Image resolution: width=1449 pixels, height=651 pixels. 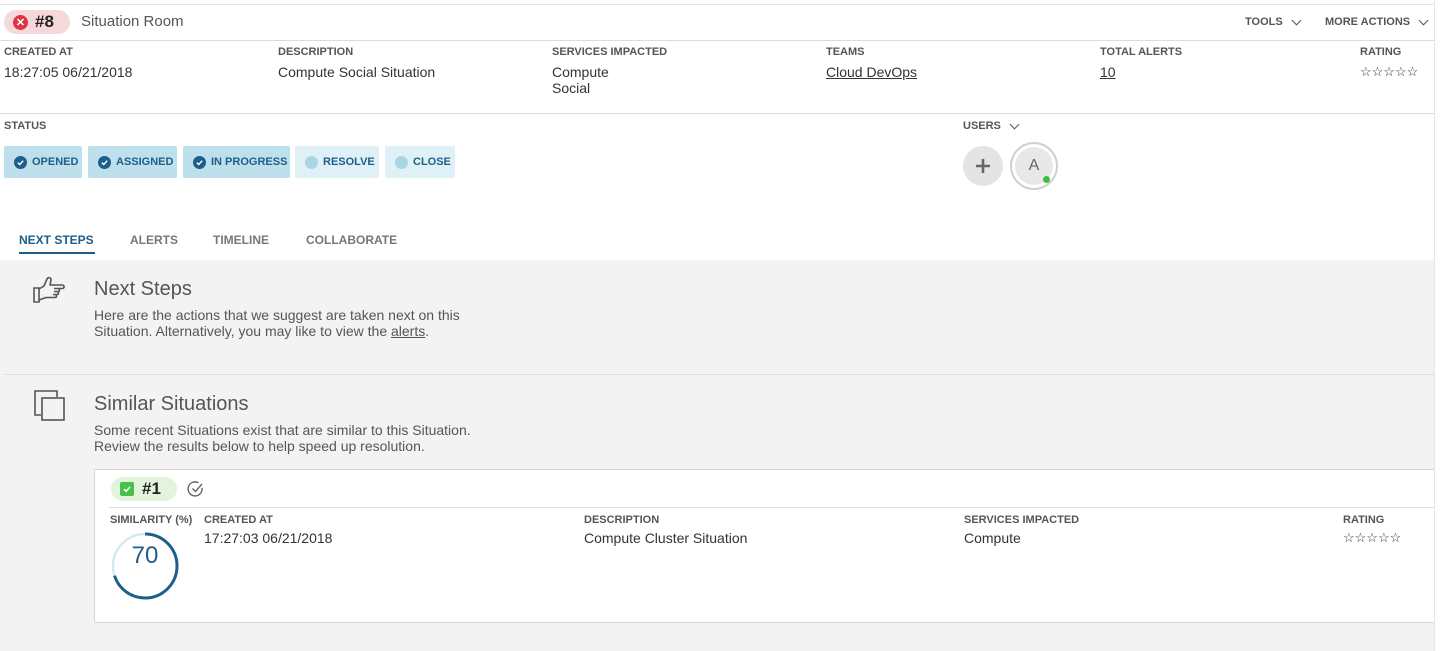 I want to click on status-step-in-progress: IN PROGRESS, so click(x=236, y=162).